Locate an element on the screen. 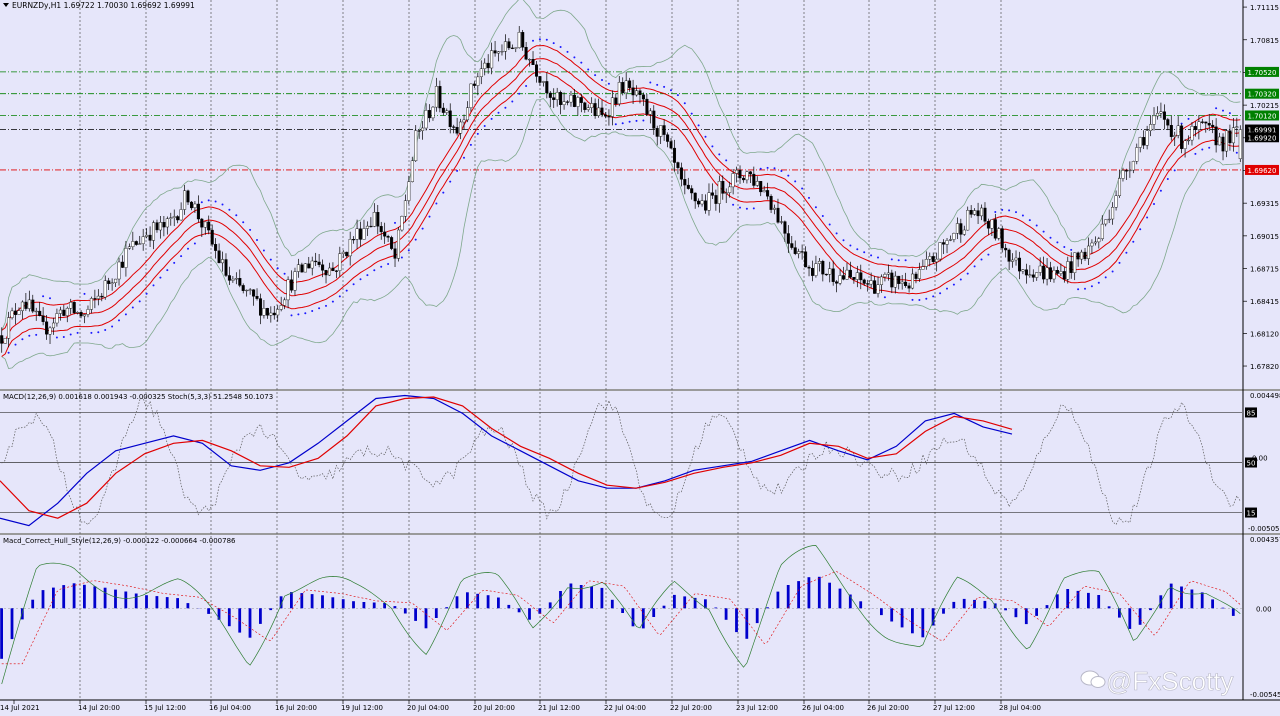 The width and height of the screenshot is (1280, 716). y-tick-label: 1.71115 is located at coordinates (1264, 8).